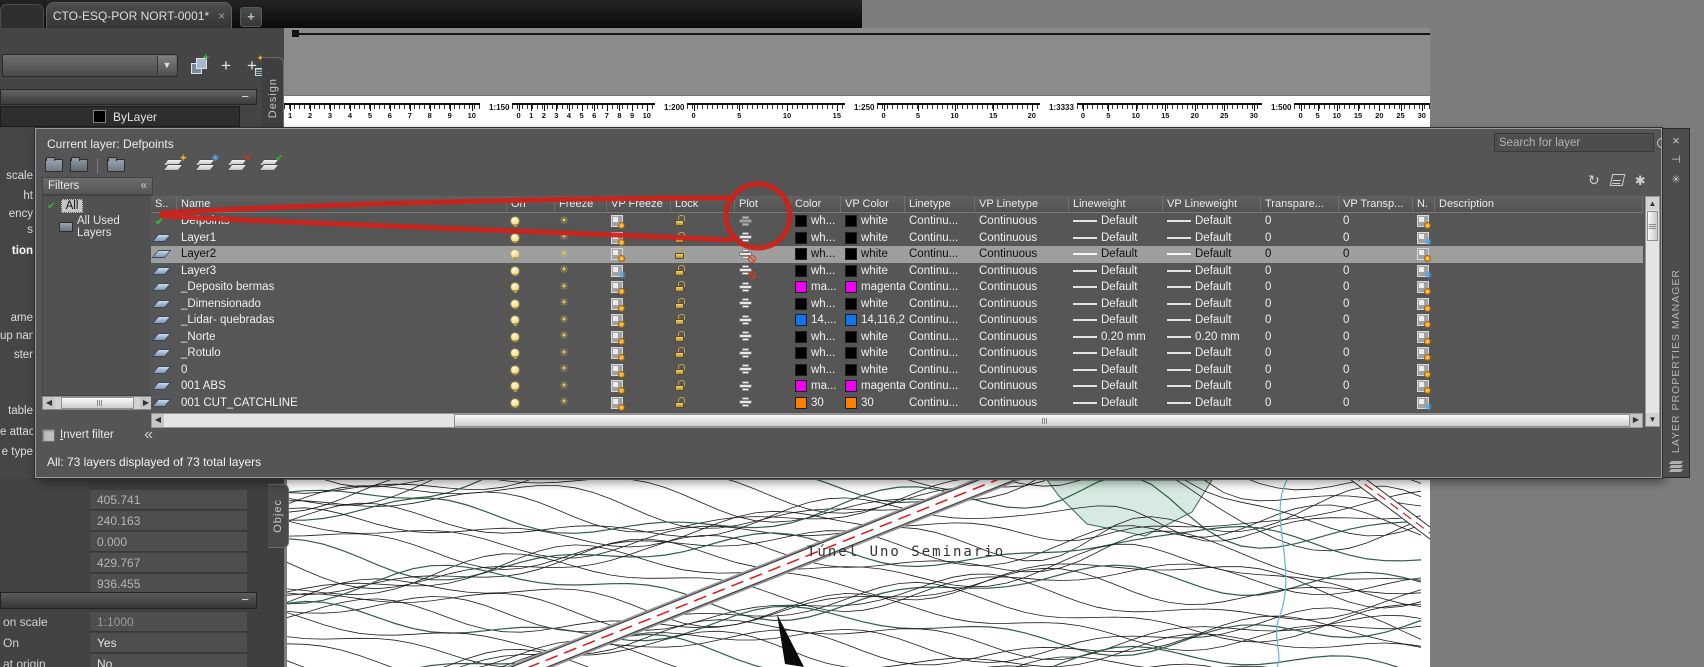 The height and width of the screenshot is (667, 1704). I want to click on column-header-desc: Description, so click(1539, 204).